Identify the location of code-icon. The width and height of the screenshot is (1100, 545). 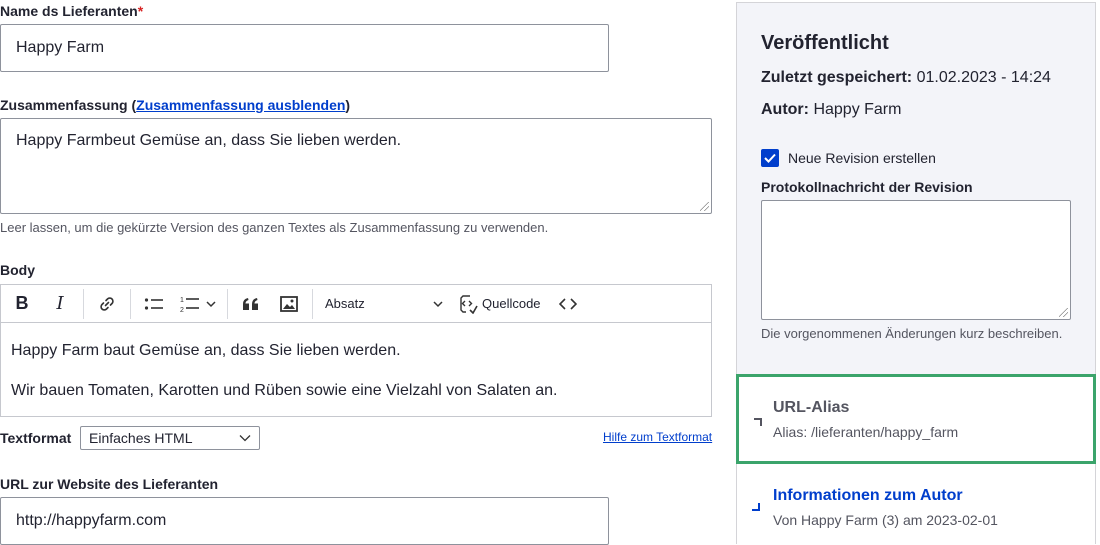
(567, 303).